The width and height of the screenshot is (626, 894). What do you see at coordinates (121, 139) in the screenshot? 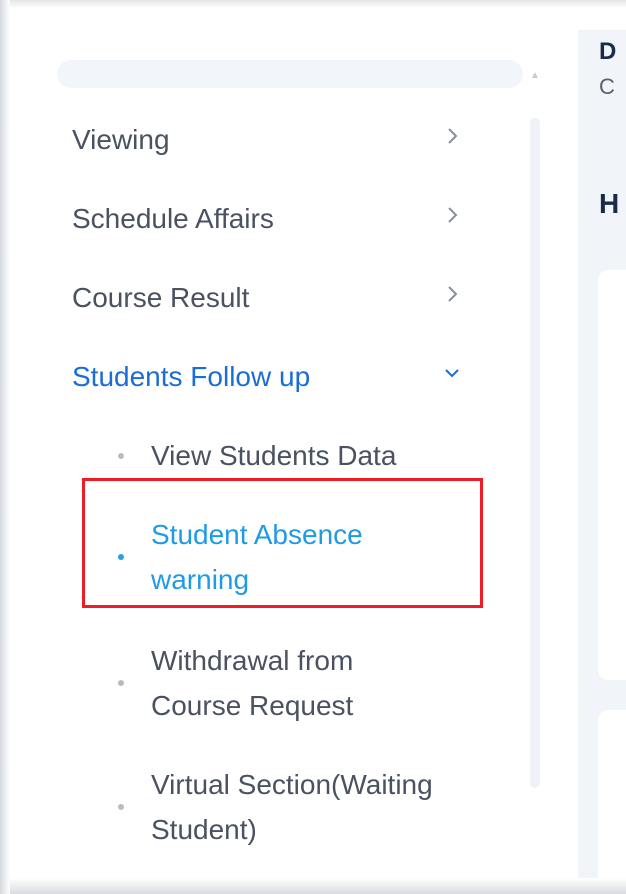
I see `menu-item-label: Viewing` at bounding box center [121, 139].